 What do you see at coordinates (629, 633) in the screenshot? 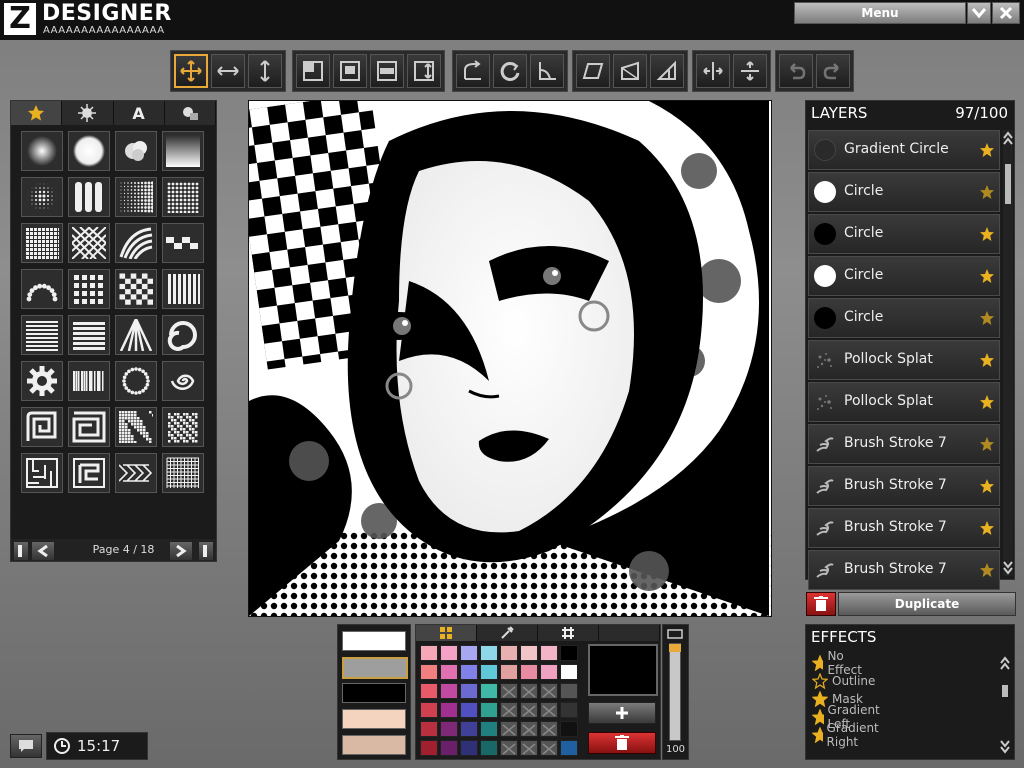
I see `tab-empty` at bounding box center [629, 633].